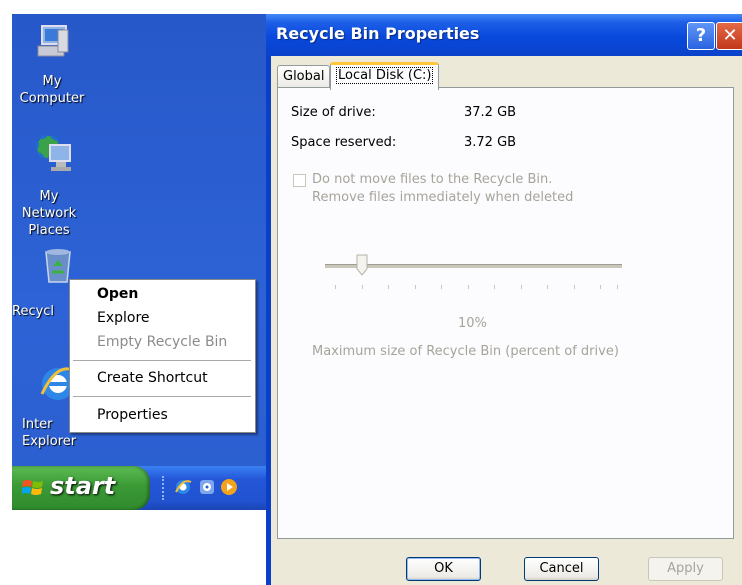  I want to click on do-not-move-files-label-line1: Do not move files to the Recycle Bin., so click(432, 179).